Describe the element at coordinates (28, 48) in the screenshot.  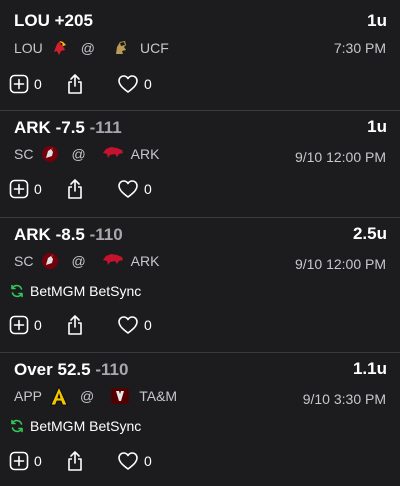
I see `away-team: LOU` at that location.